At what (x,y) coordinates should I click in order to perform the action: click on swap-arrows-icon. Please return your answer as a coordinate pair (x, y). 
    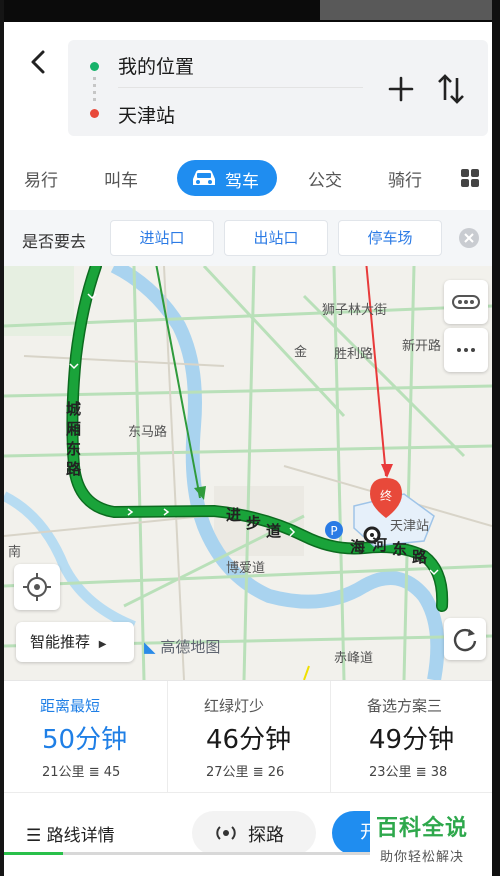
    Looking at the image, I should click on (451, 89).